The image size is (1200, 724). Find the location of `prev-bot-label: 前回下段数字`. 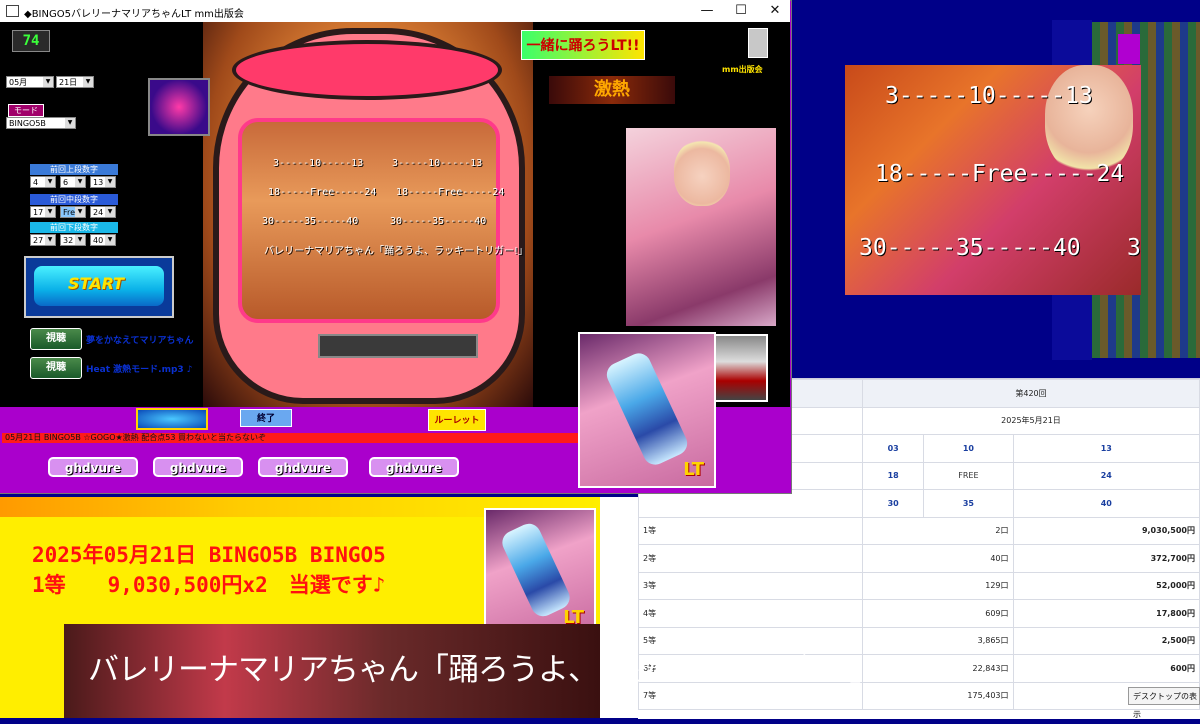

prev-bot-label: 前回下段数字 is located at coordinates (74, 227).